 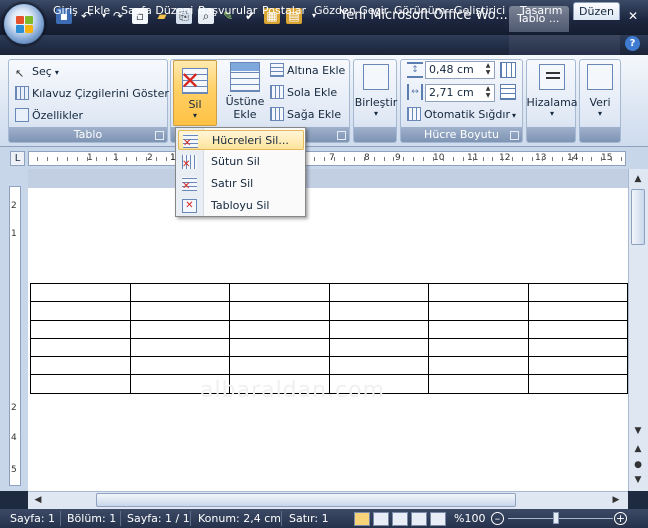 I want to click on merge-button: Birleştir ▾, so click(x=376, y=91).